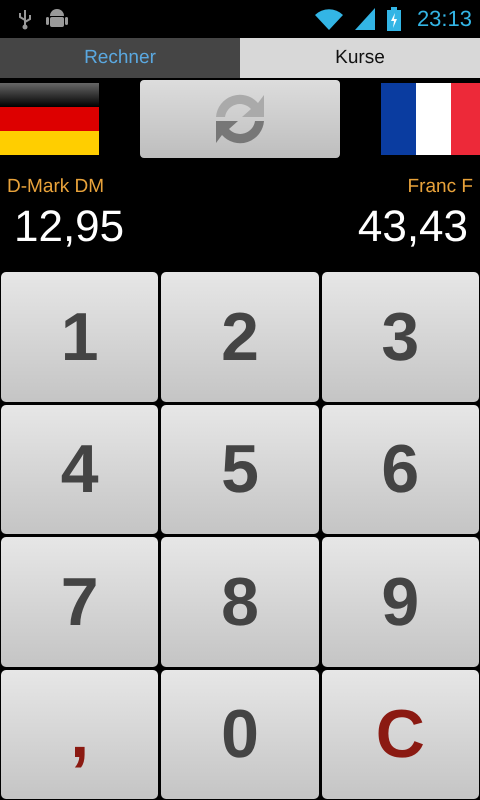  I want to click on wifi-icon, so click(328, 19).